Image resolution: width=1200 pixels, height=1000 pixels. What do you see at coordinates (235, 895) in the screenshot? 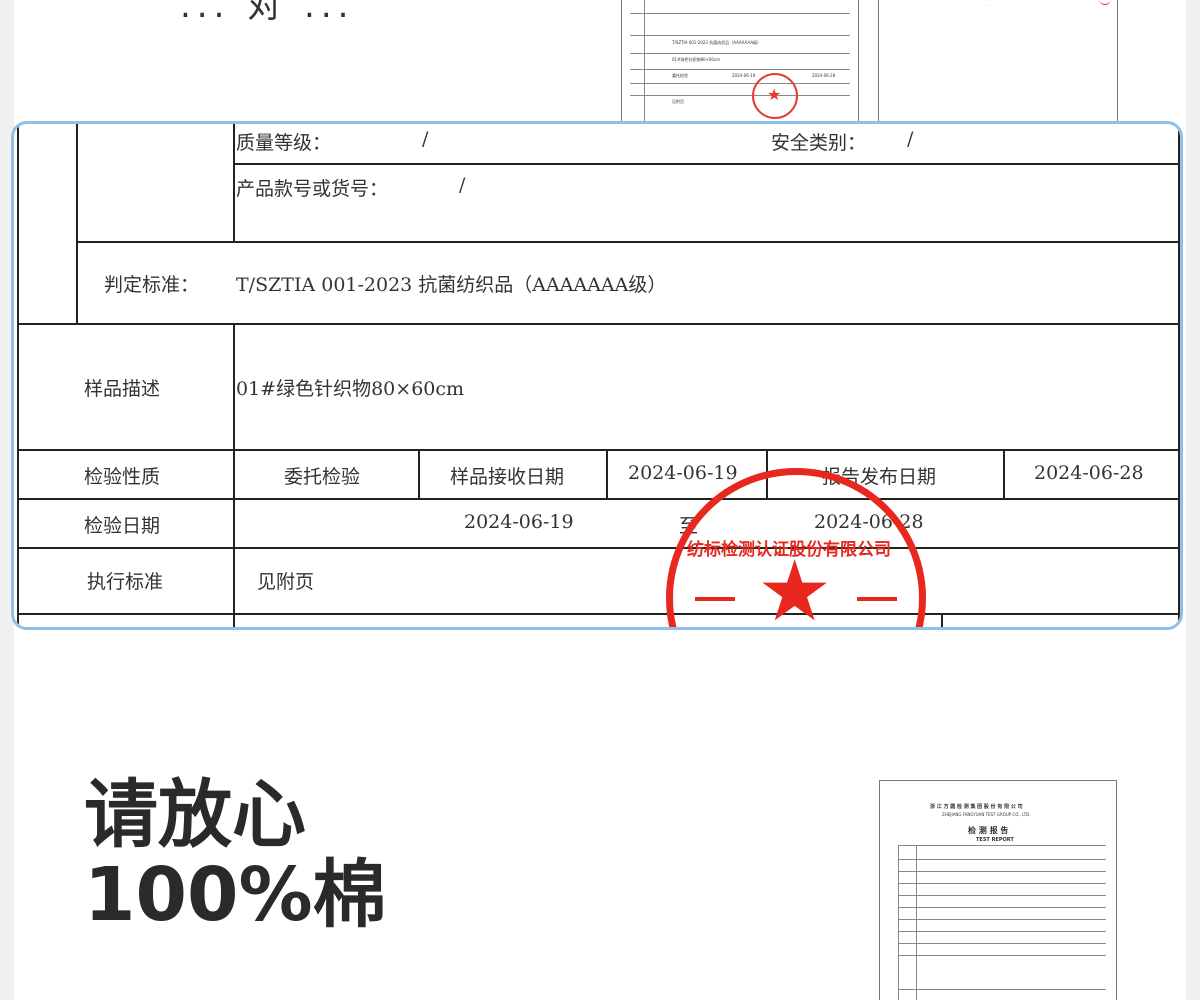
I see `headline-line-2: 100%棉` at bounding box center [235, 895].